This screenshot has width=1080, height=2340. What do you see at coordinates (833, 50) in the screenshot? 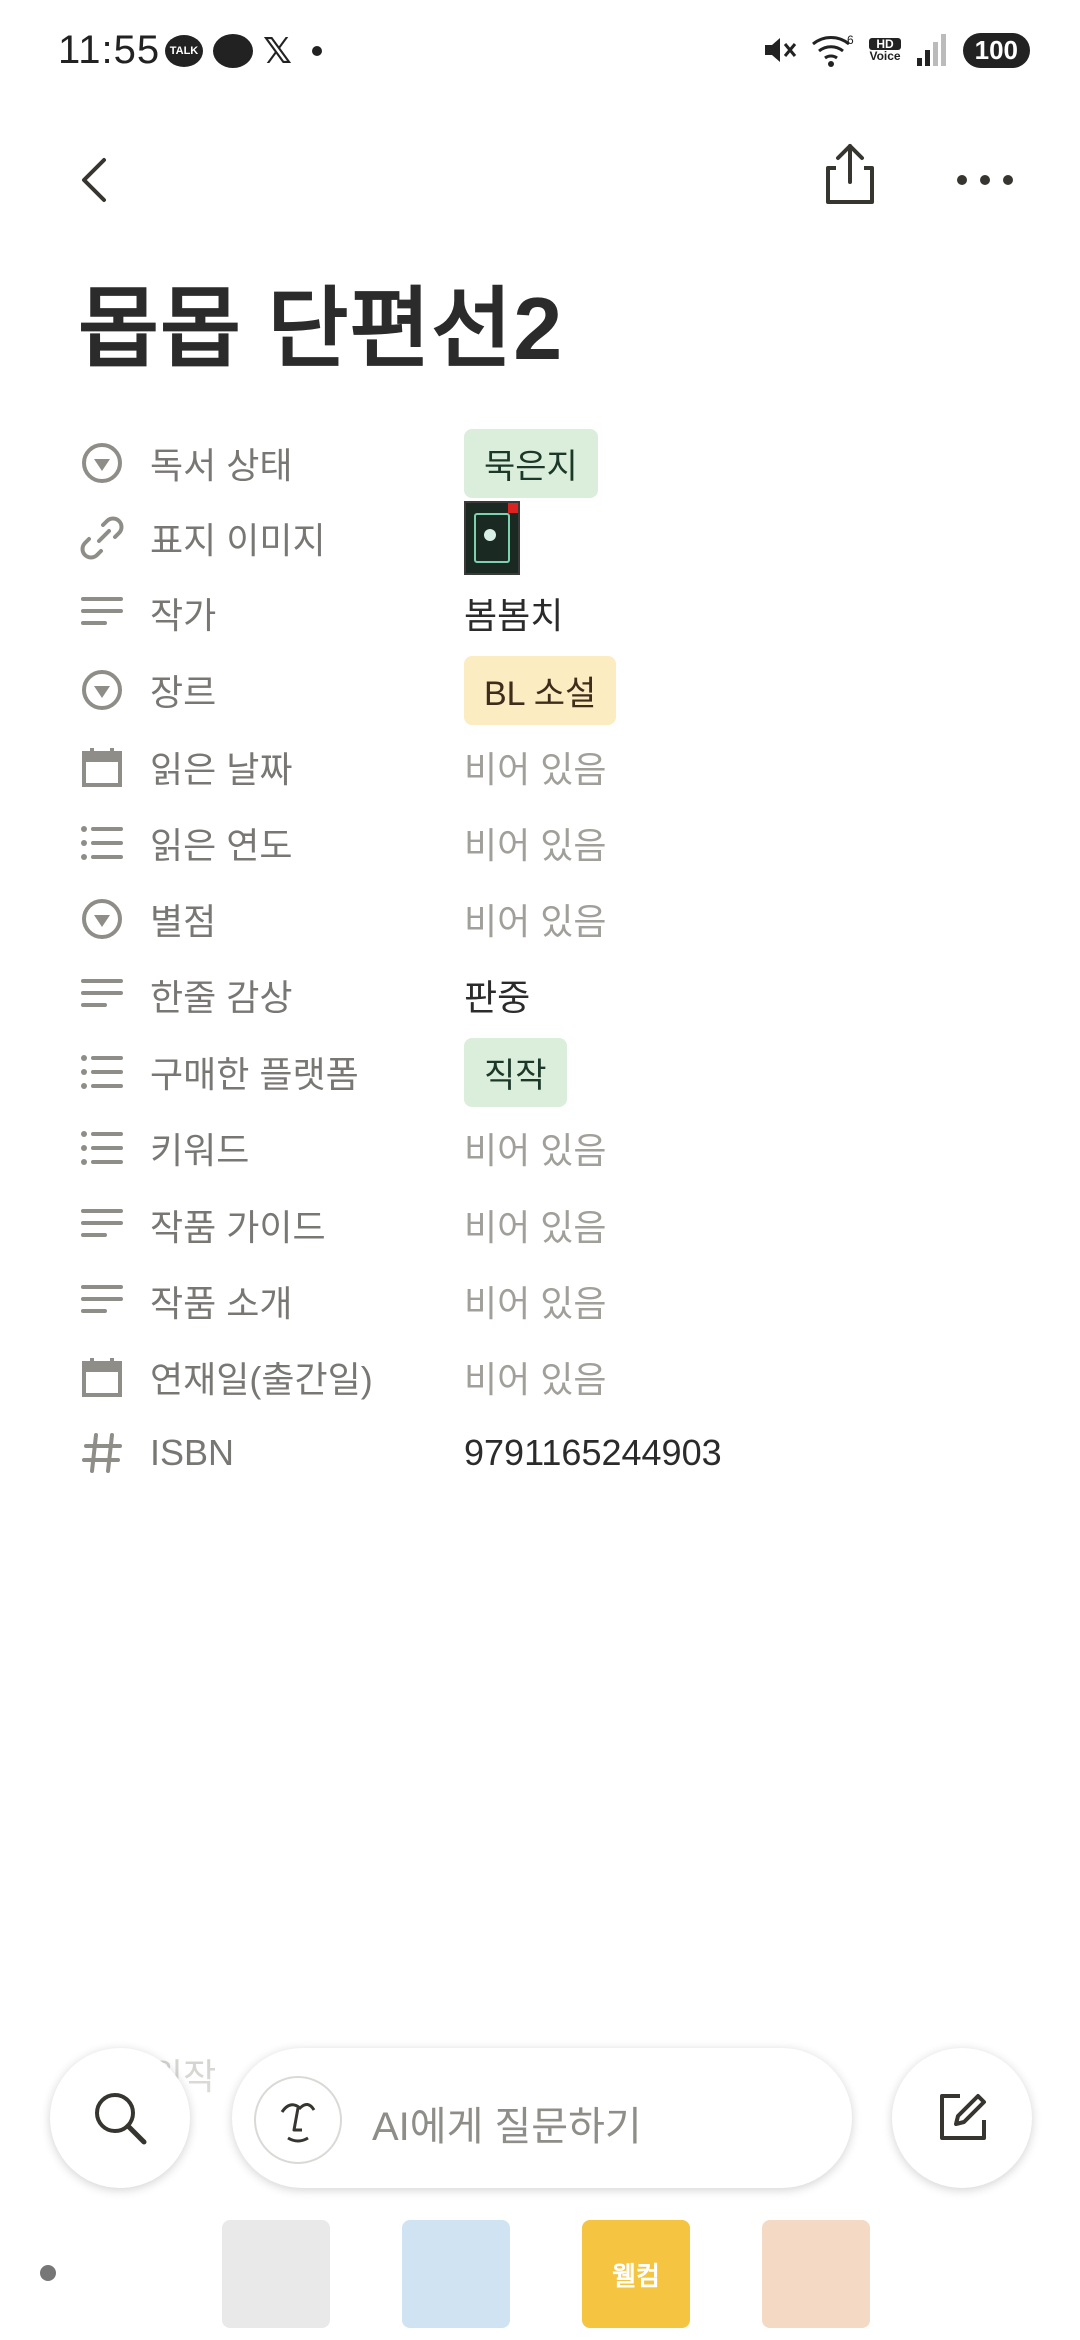
I see `wifi-icon: 6` at bounding box center [833, 50].